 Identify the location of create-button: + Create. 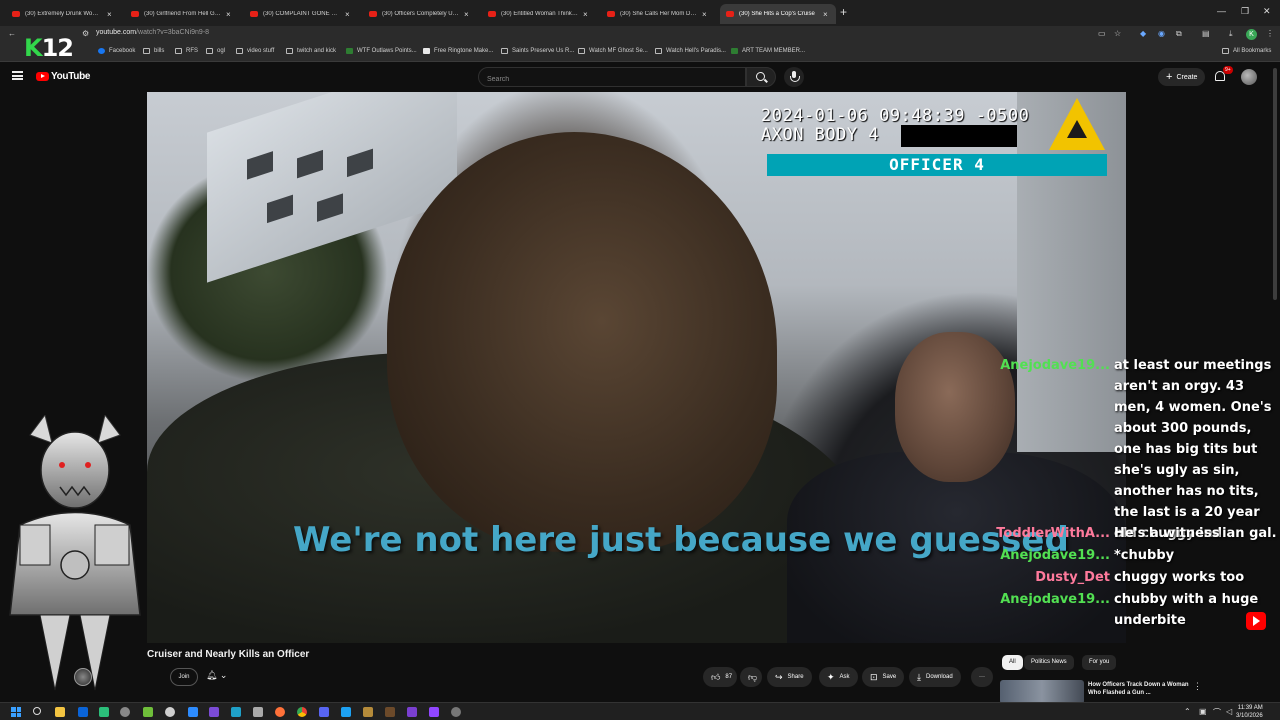
(1182, 77).